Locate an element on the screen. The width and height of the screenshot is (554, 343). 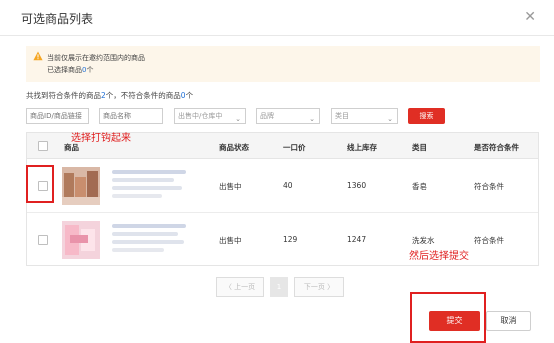
prev-page-button: 〈 上一页 is located at coordinates (240, 287).